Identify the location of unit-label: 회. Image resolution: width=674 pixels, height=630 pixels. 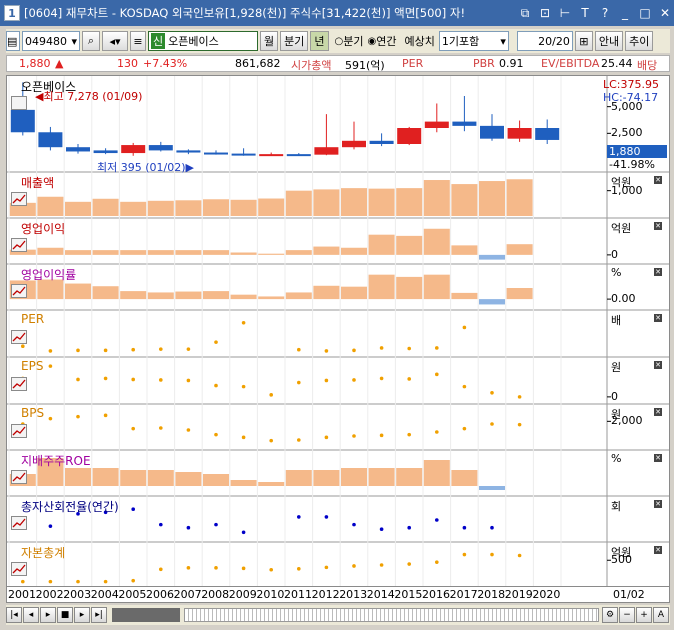
(616, 506).